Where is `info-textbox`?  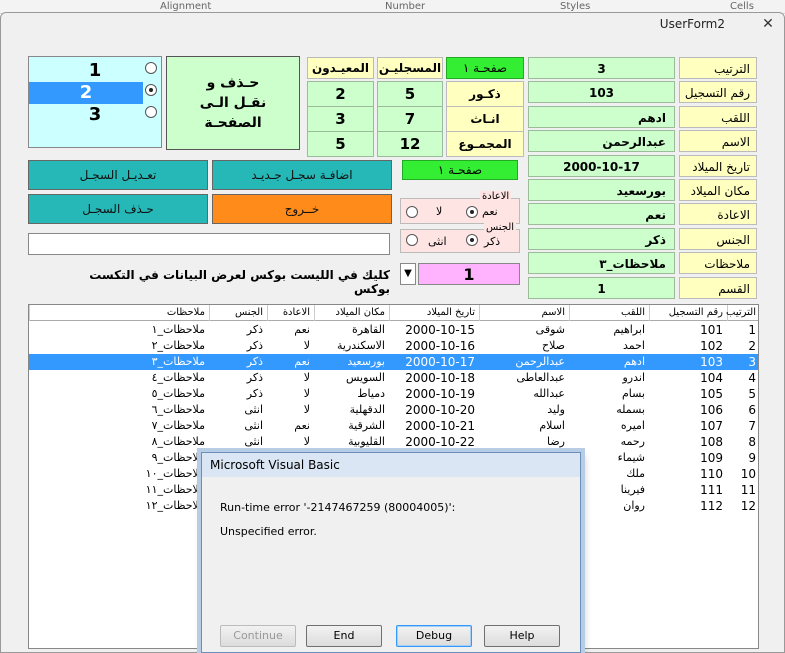 info-textbox is located at coordinates (209, 244).